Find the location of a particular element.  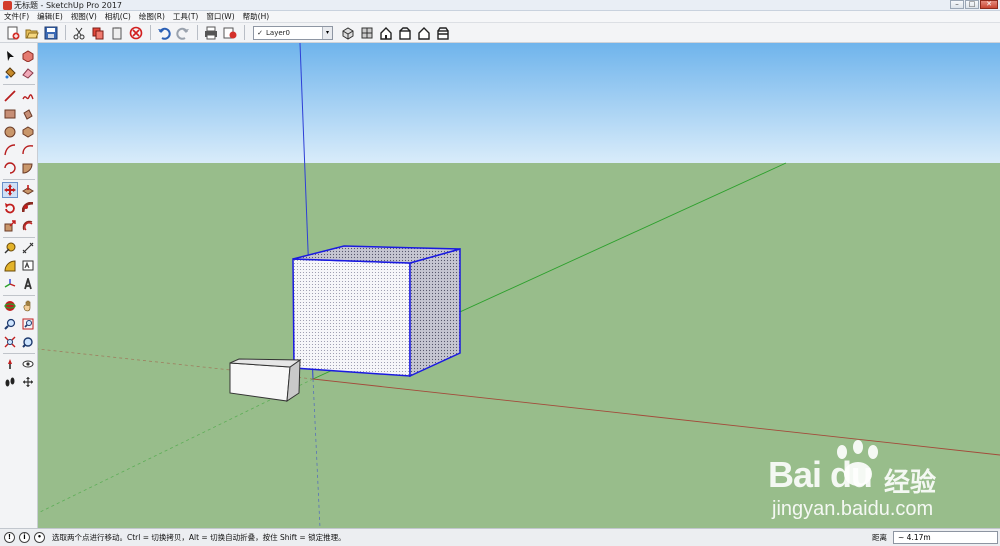

iso-view-icon is located at coordinates (347, 32).